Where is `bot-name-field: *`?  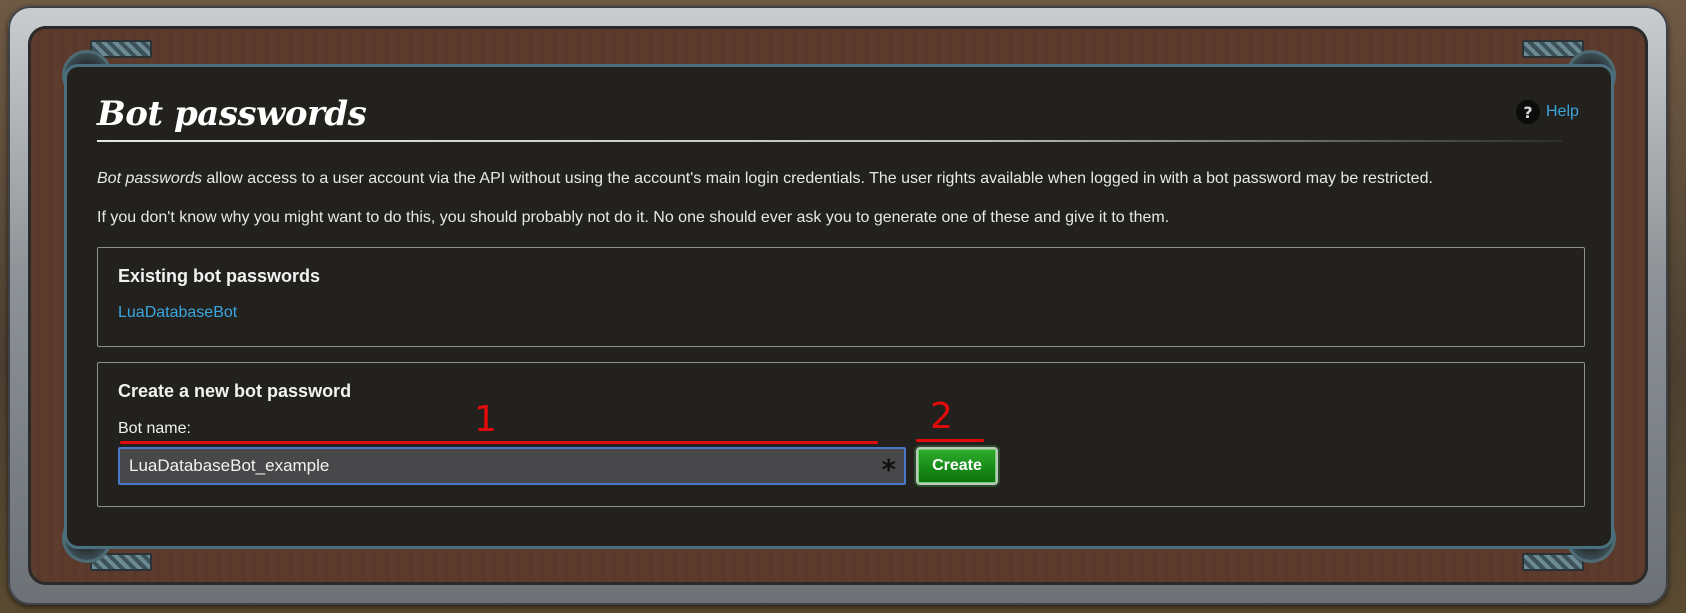
bot-name-field: * is located at coordinates (512, 466).